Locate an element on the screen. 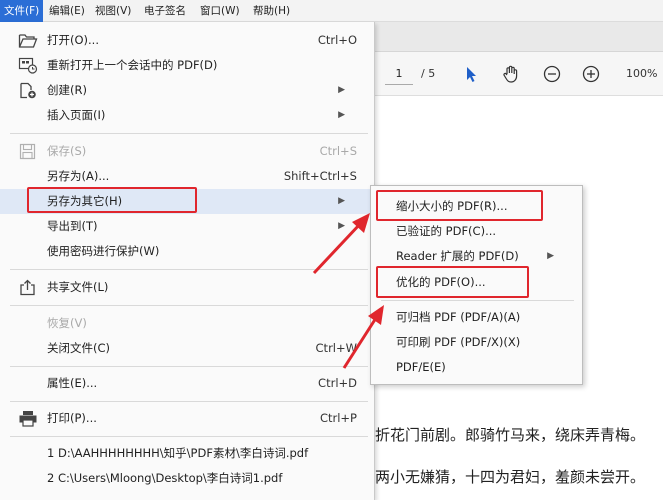 This screenshot has height=500, width=663. menu-item-properties: 属性(E)... Ctrl+D is located at coordinates (187, 383).